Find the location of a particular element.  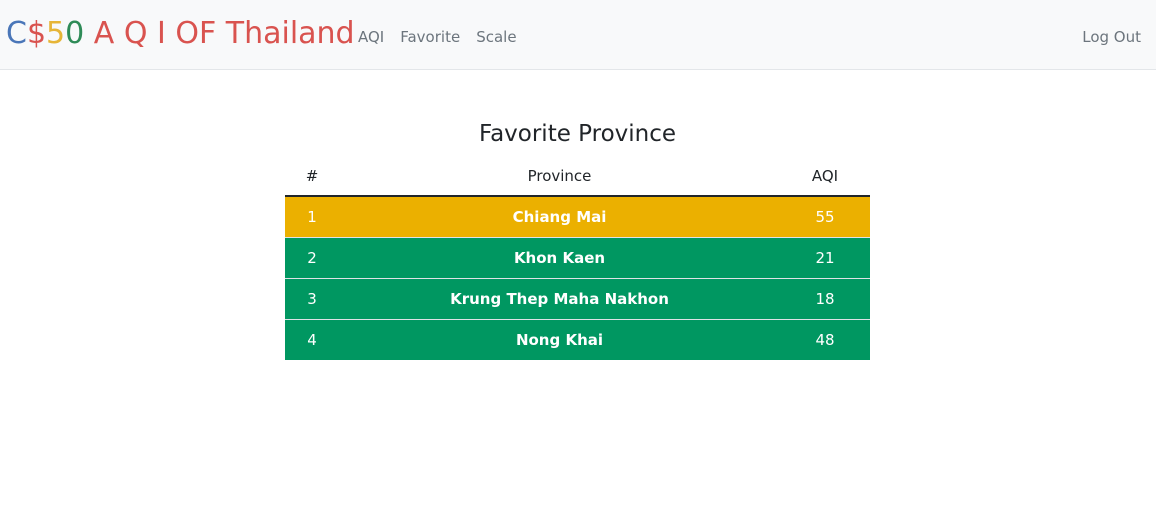

column-header-index: # is located at coordinates (312, 176).